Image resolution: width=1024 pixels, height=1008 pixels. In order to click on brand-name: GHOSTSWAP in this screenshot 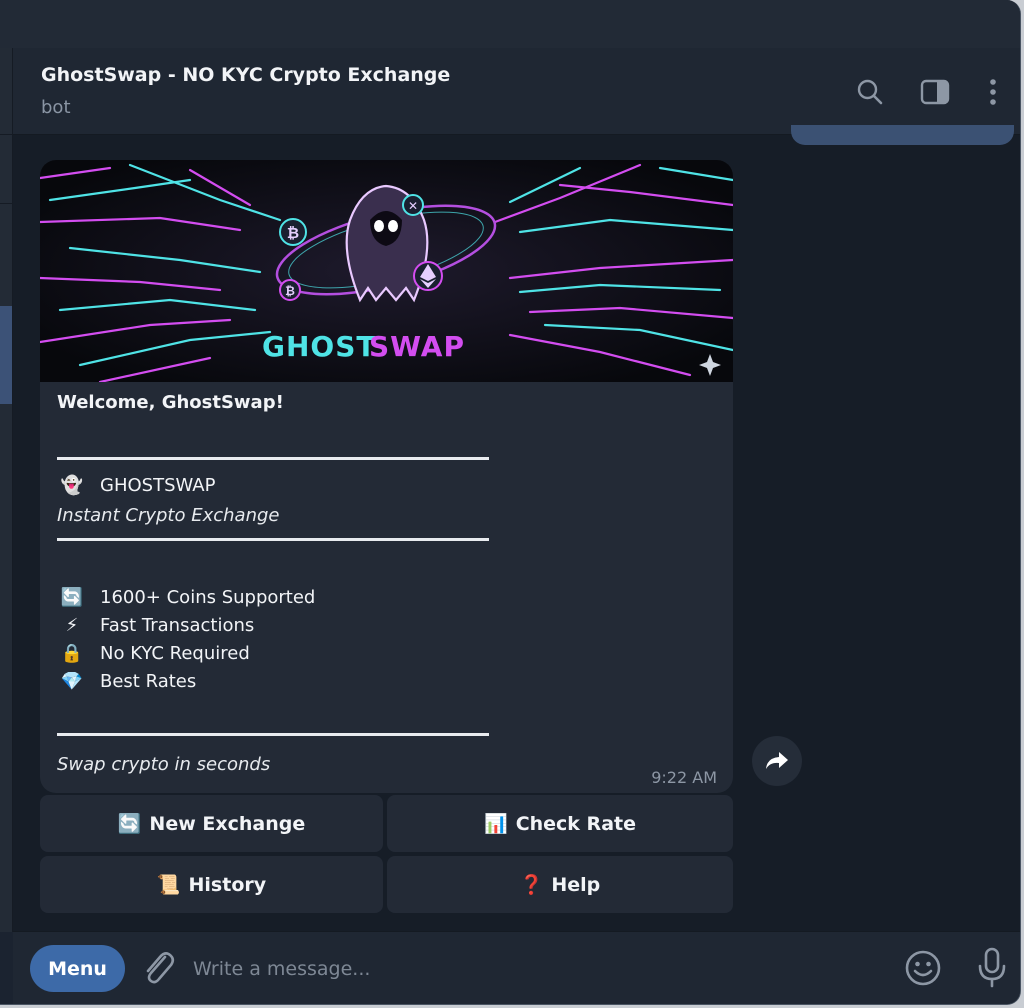, I will do `click(158, 485)`.